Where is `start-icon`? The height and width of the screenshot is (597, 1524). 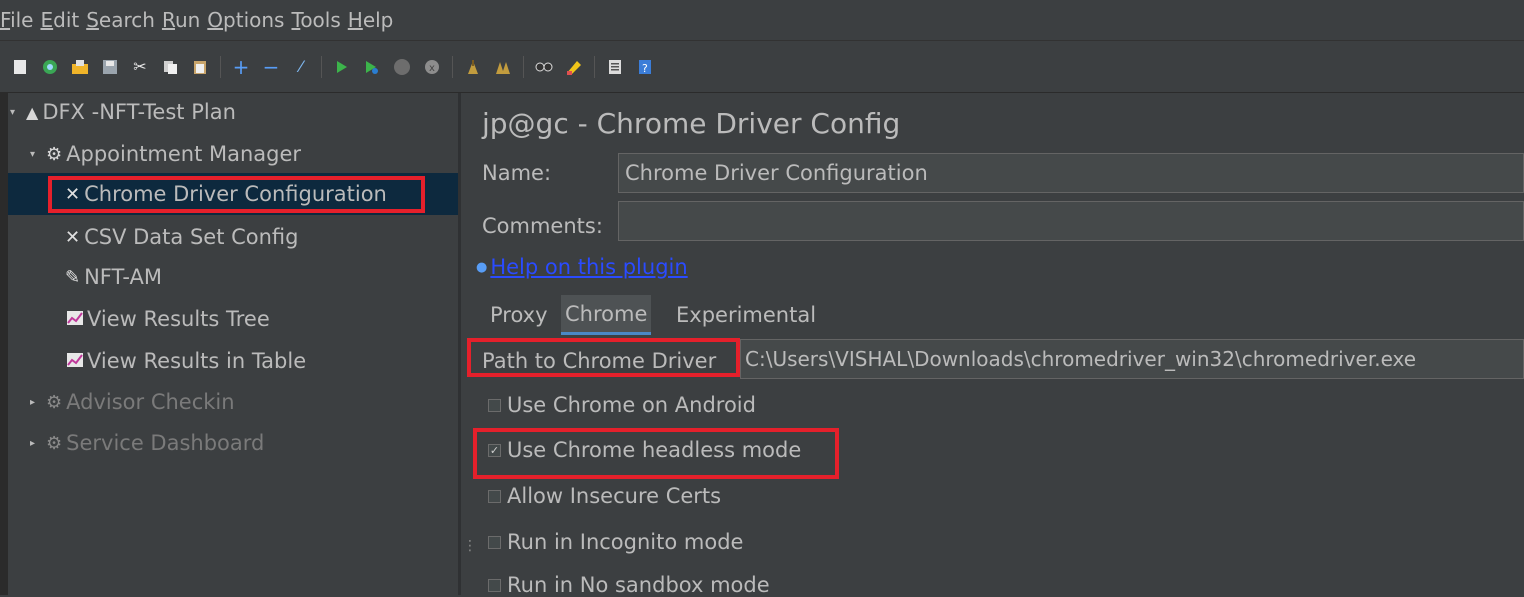
start-icon is located at coordinates (342, 67).